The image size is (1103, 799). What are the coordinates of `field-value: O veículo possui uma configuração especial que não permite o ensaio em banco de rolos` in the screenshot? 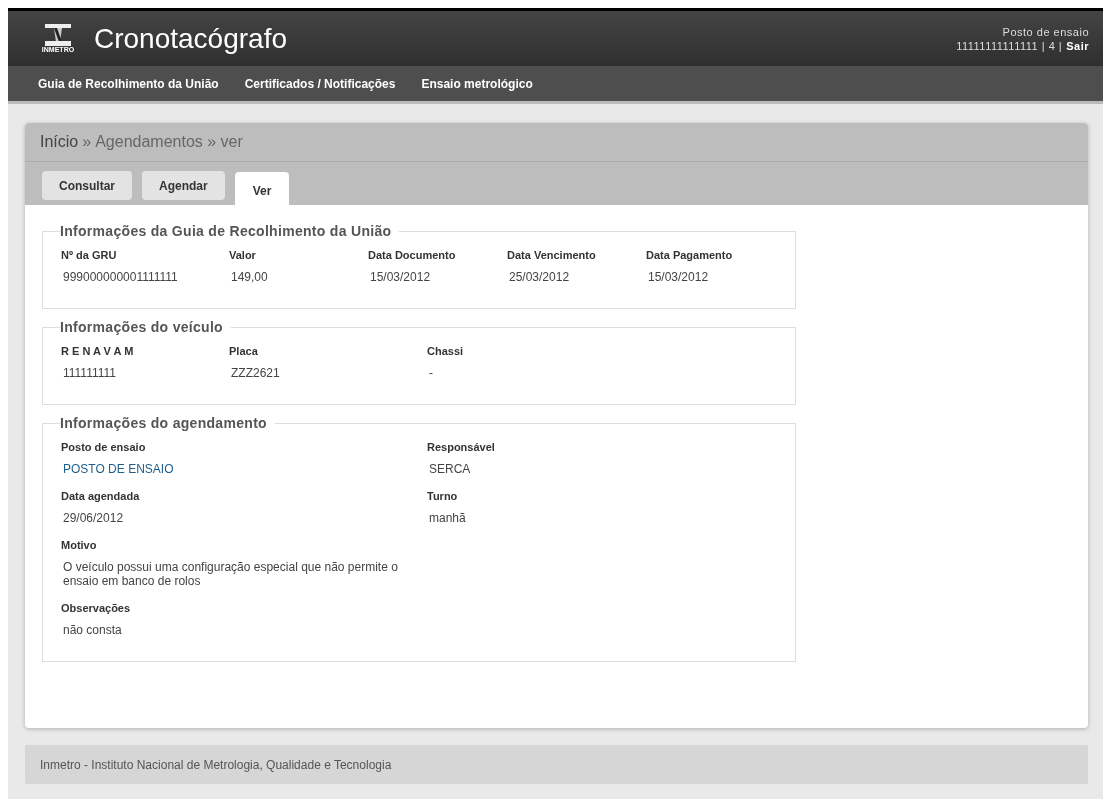 It's located at (230, 574).